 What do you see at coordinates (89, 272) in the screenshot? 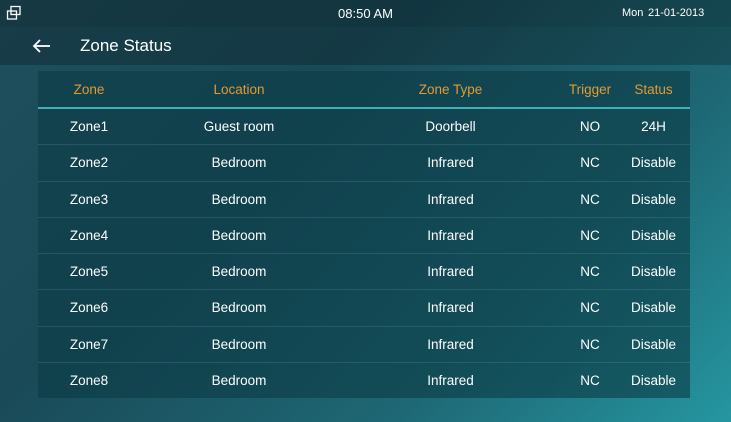
I see `zone-cell: Zone5` at bounding box center [89, 272].